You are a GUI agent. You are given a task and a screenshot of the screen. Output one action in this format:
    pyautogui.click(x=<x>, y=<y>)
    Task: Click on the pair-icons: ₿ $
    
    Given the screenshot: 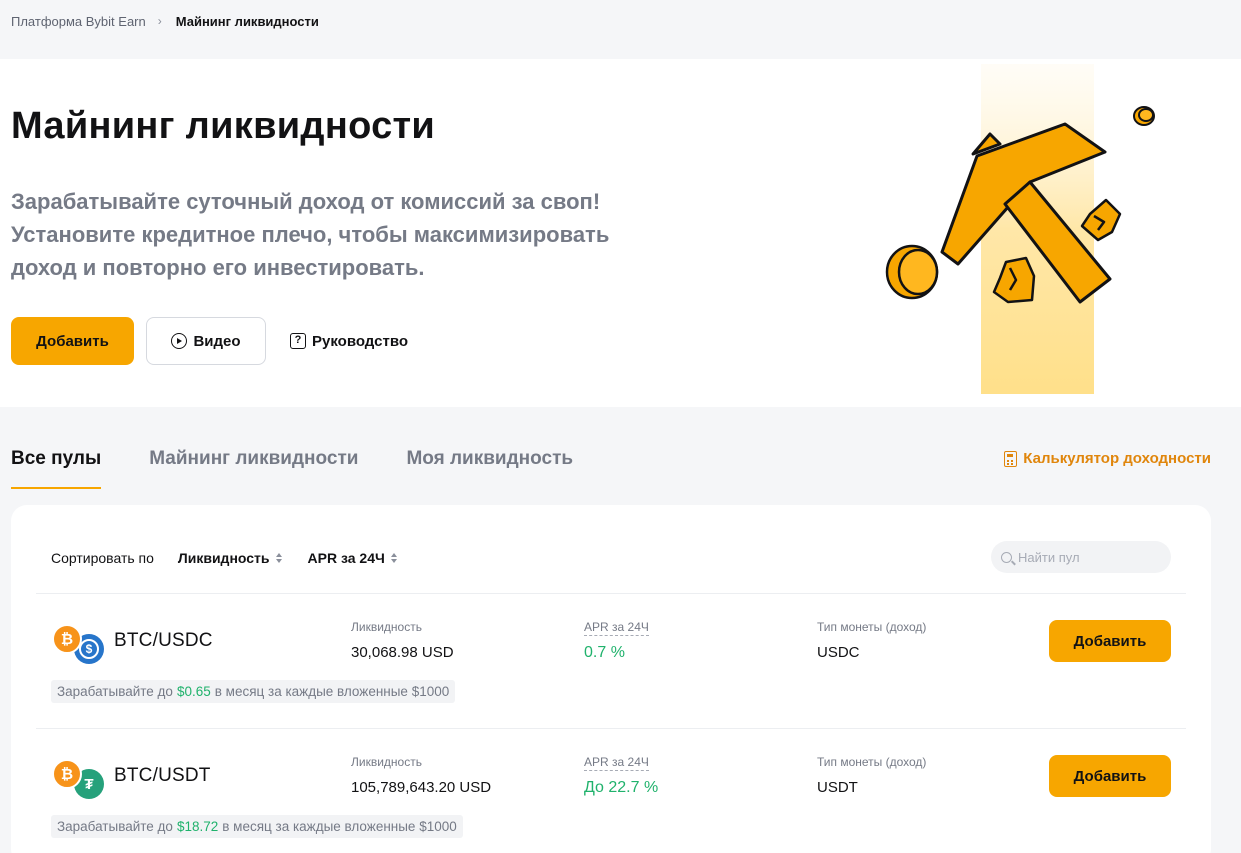 What is the action you would take?
    pyautogui.click(x=80, y=644)
    